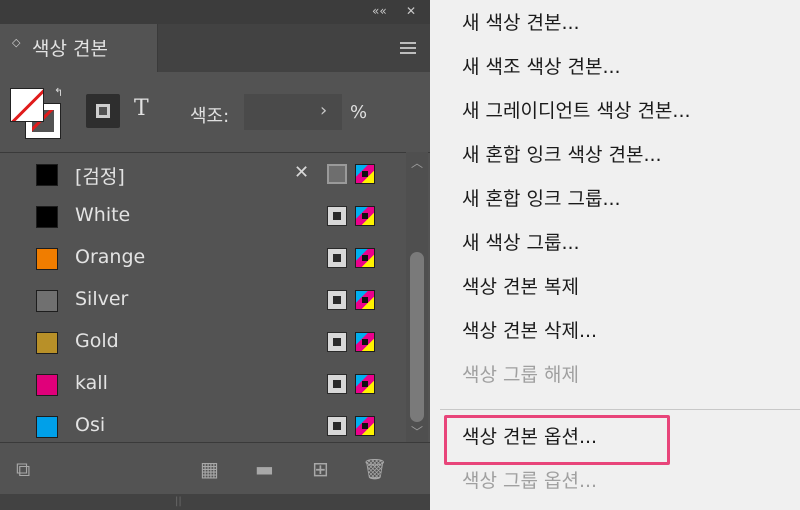 This screenshot has height=510, width=800. I want to click on show-all-swatches-icon: ⧉, so click(23, 469).